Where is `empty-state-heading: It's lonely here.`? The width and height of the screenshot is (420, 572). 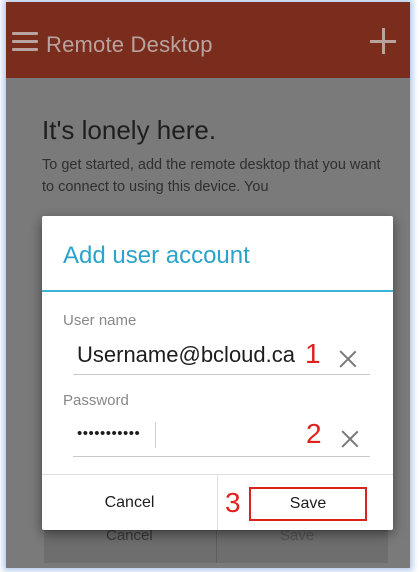
empty-state-heading: It's lonely here. is located at coordinates (129, 130).